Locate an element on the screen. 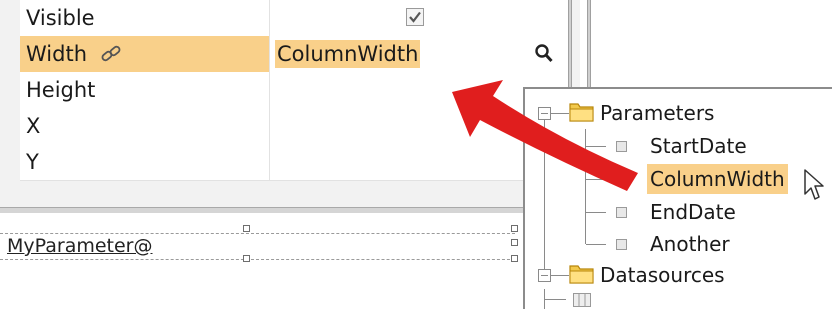 The image size is (832, 309). link-icon is located at coordinates (111, 53).